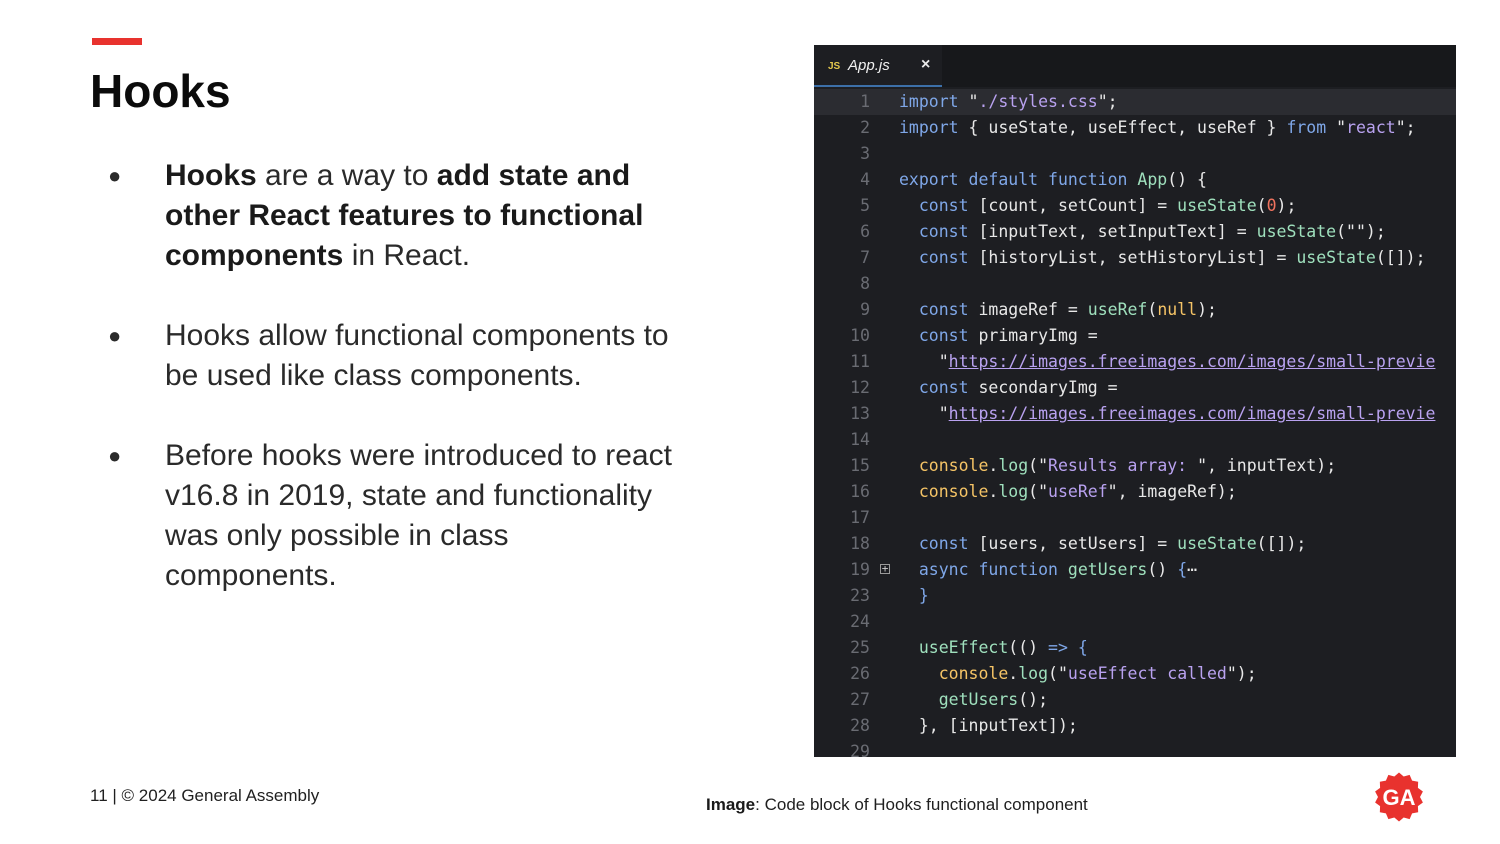  What do you see at coordinates (1135, 596) in the screenshot?
I see `code-line: 23 }` at bounding box center [1135, 596].